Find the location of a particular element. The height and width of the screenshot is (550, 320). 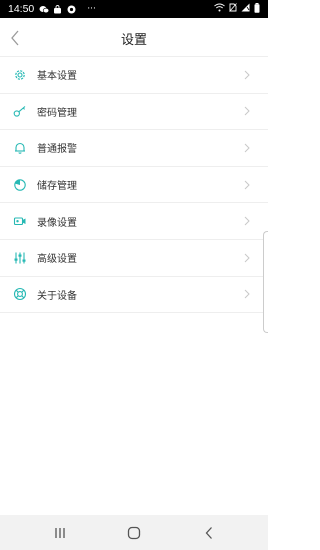

page-title: 设置 is located at coordinates (133, 40).